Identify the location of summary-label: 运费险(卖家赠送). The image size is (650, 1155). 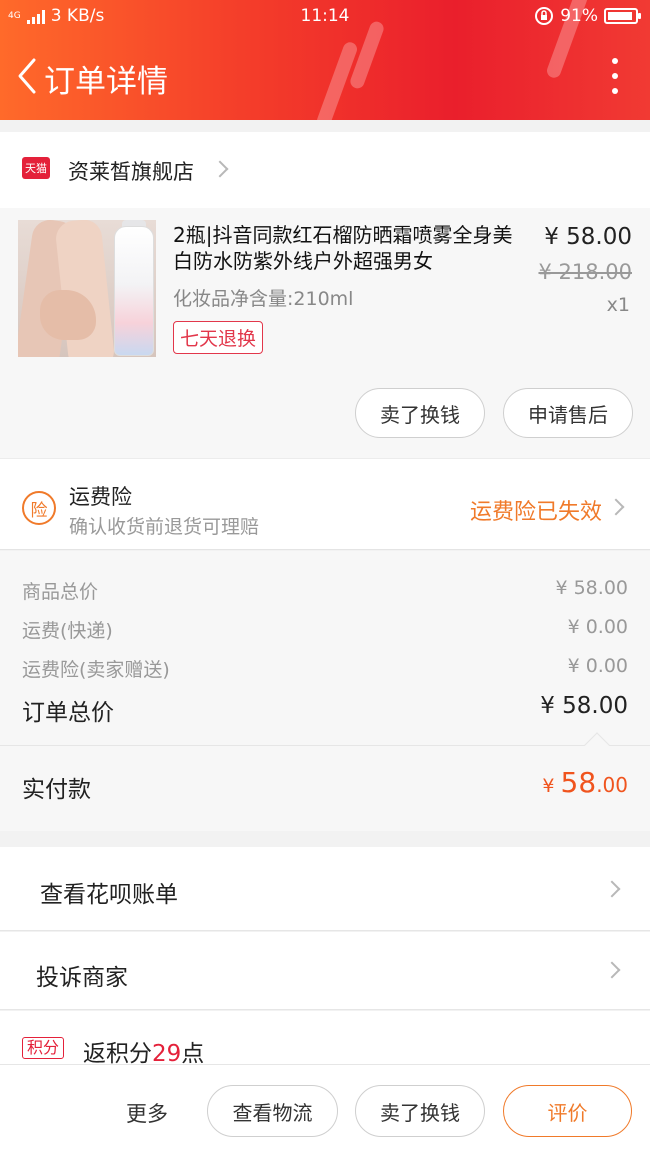
(96, 670).